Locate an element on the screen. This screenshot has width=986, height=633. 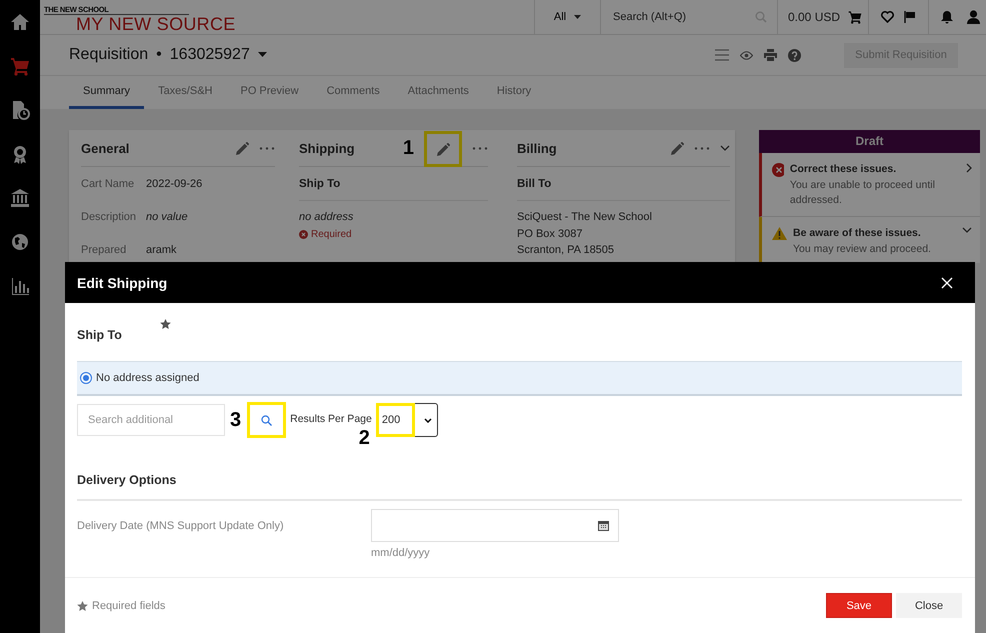
requisition-number: 163025927 is located at coordinates (210, 55).